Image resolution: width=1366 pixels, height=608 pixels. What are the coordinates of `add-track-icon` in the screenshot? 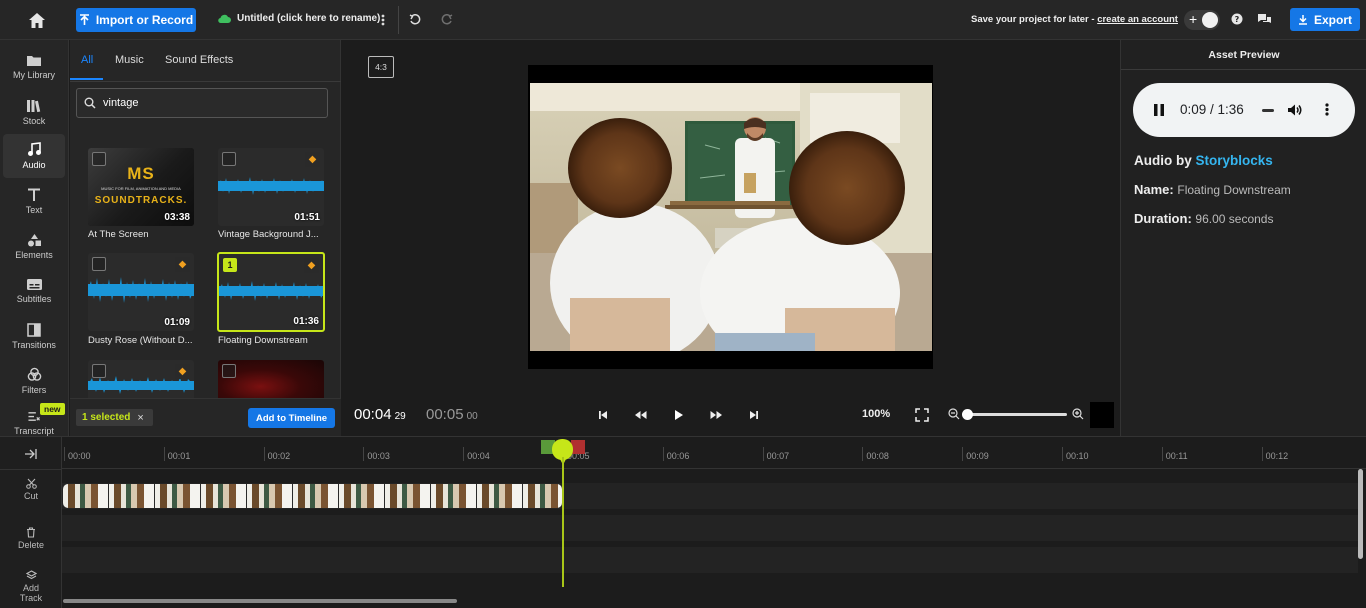 It's located at (31, 575).